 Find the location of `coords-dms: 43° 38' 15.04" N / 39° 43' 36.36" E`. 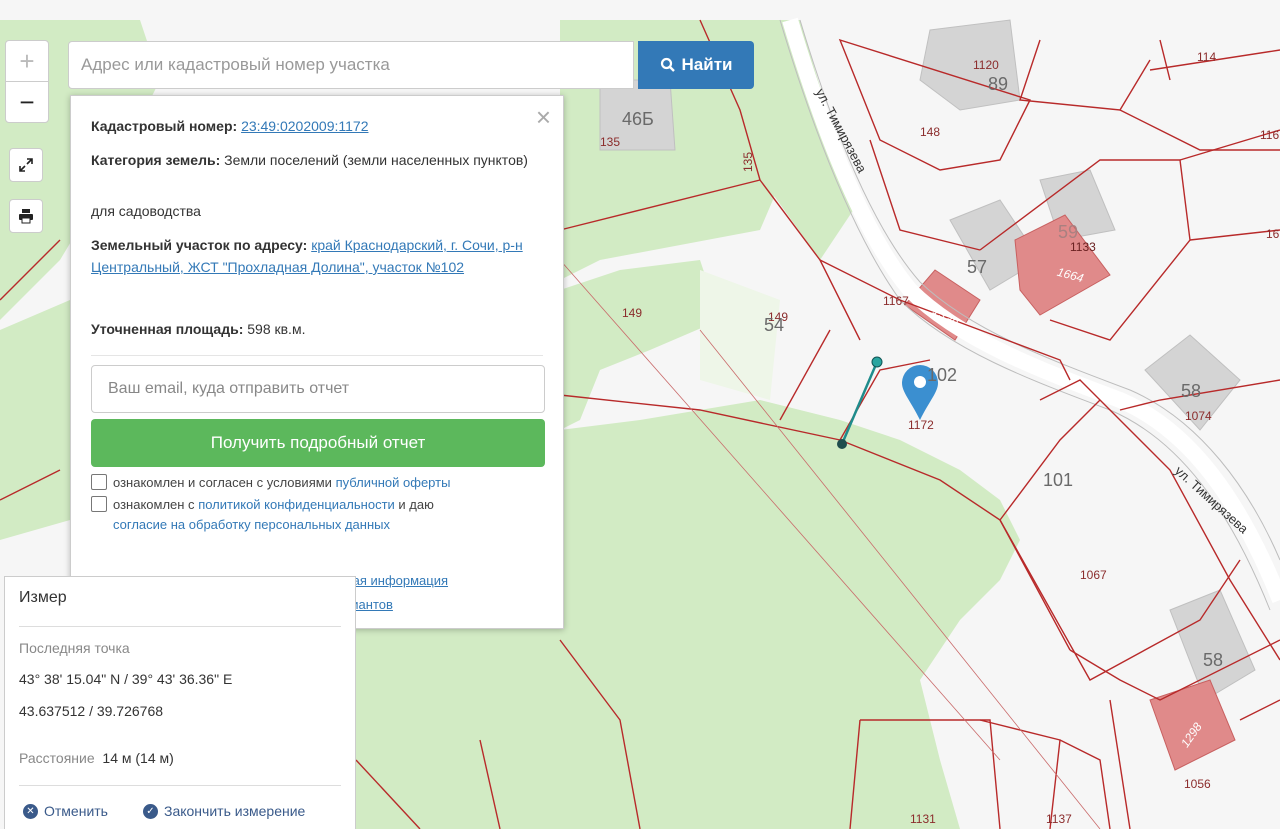

coords-dms: 43° 38' 15.04" N / 39° 43' 36.36" E is located at coordinates (126, 679).